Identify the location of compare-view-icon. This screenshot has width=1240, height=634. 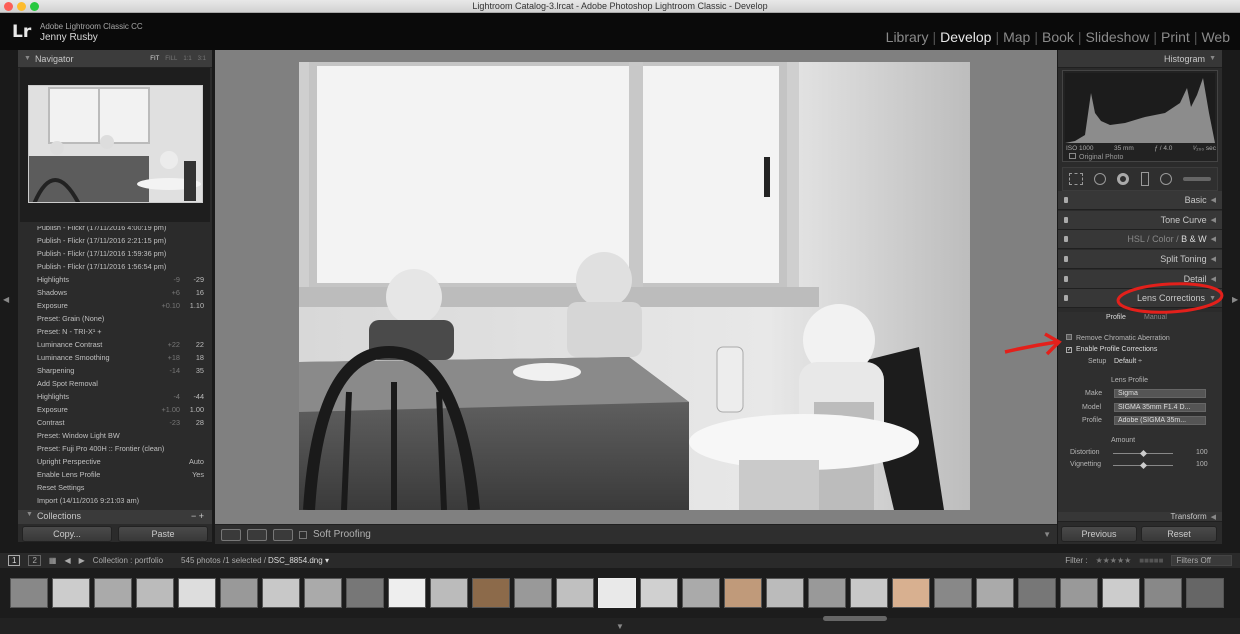
(257, 534).